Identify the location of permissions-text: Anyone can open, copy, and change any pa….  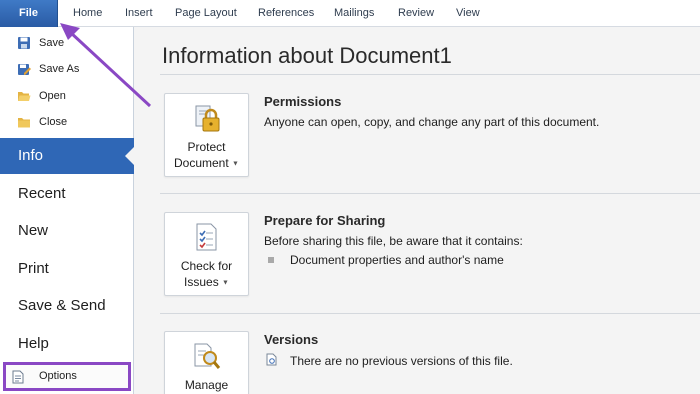
(432, 122).